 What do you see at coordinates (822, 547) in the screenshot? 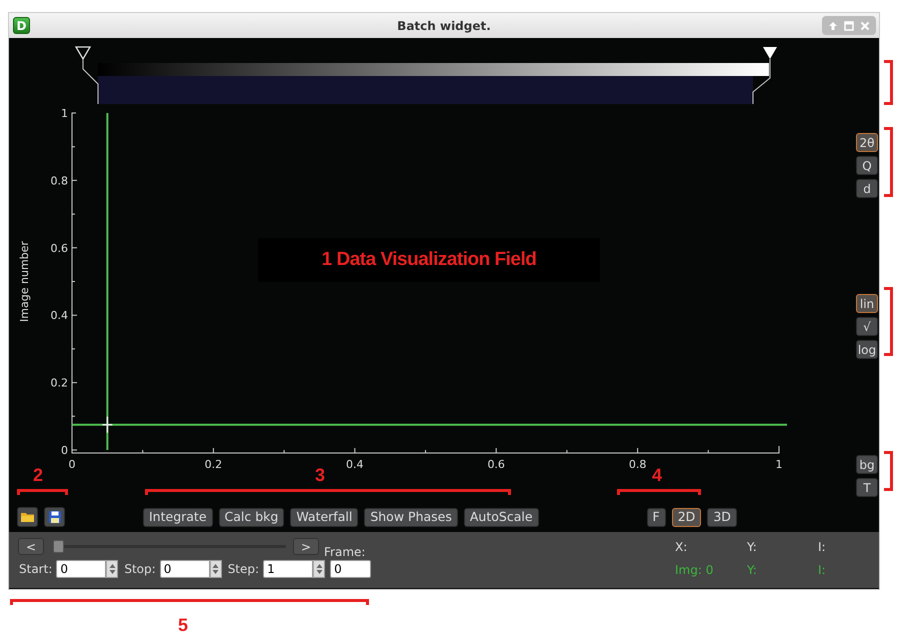
I see `readout-label: I:` at bounding box center [822, 547].